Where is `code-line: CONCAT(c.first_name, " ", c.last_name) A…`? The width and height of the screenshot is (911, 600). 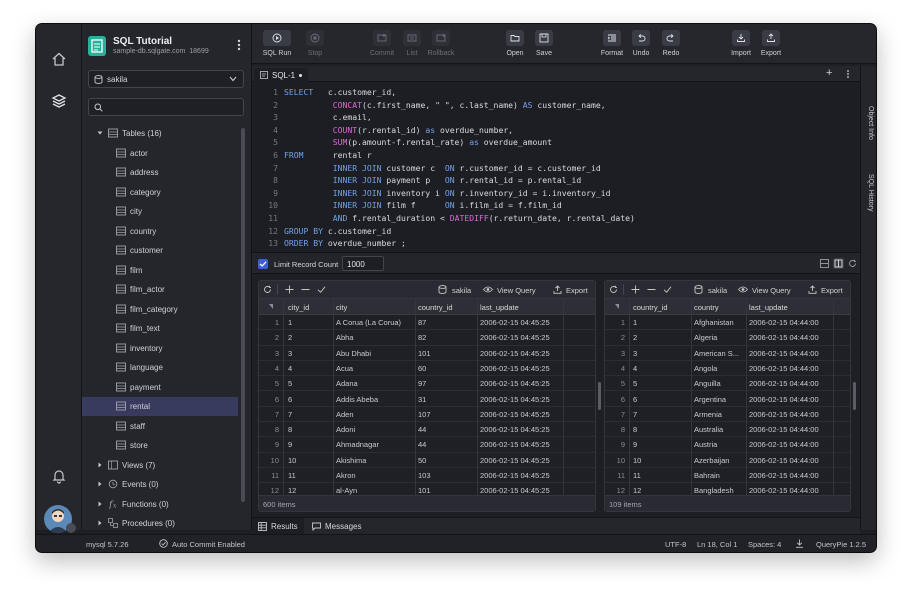
code-line: CONCAT(c.first_name, " ", c.last_name) A… is located at coordinates (445, 105).